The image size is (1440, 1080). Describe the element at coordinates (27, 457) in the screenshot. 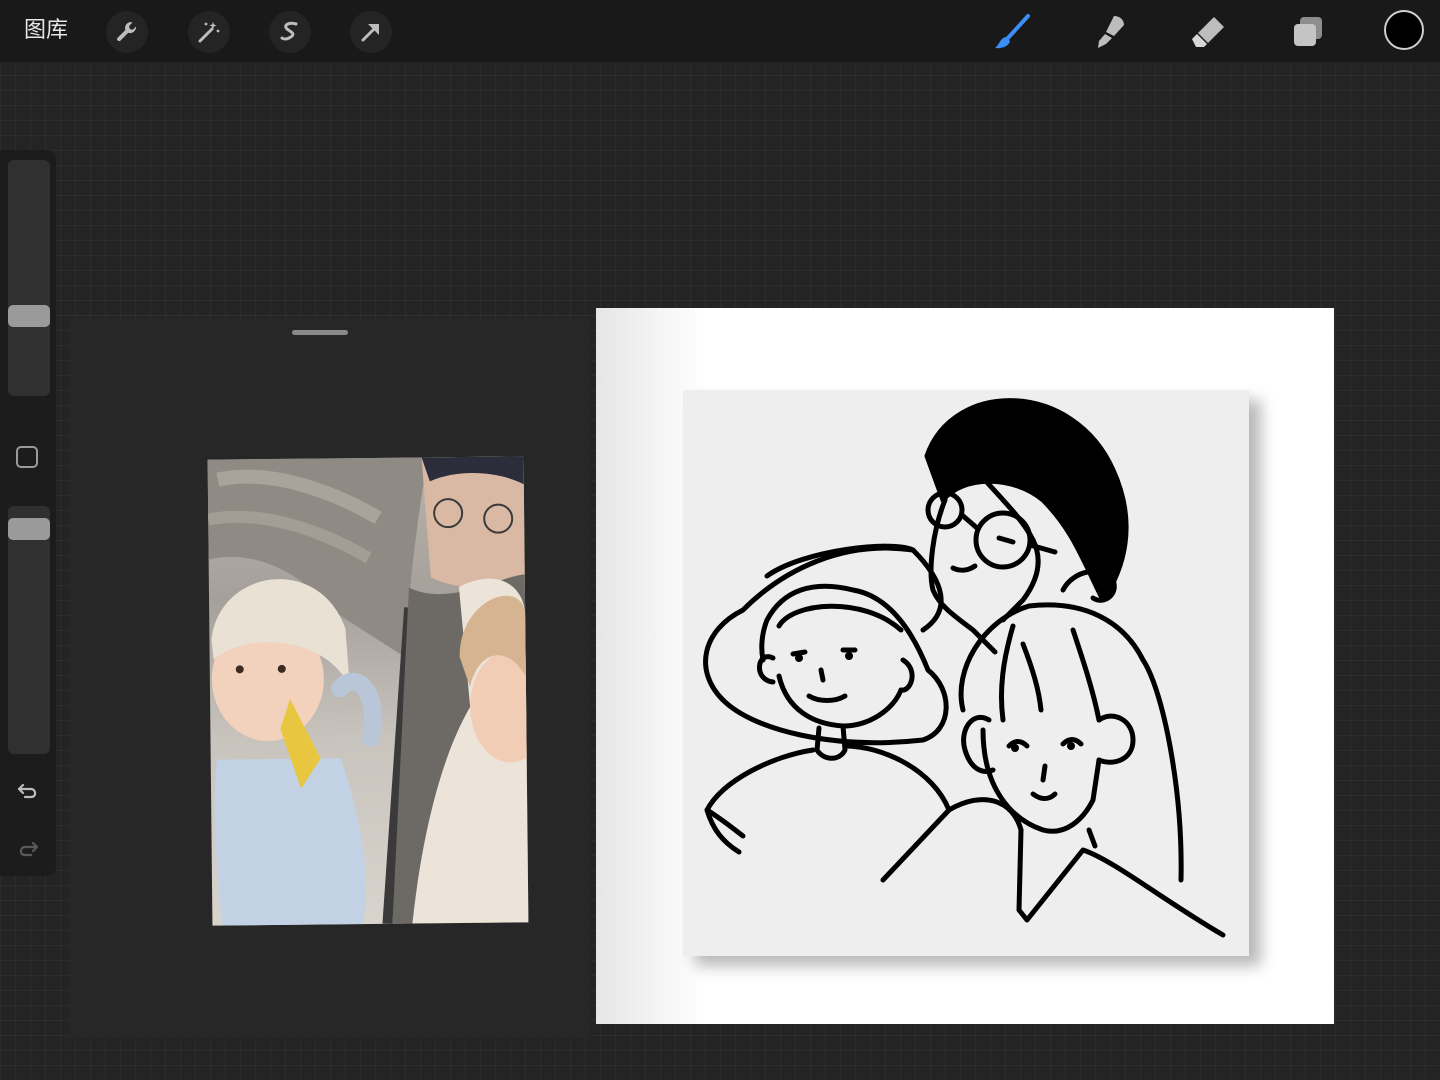

I see `modify-button` at that location.